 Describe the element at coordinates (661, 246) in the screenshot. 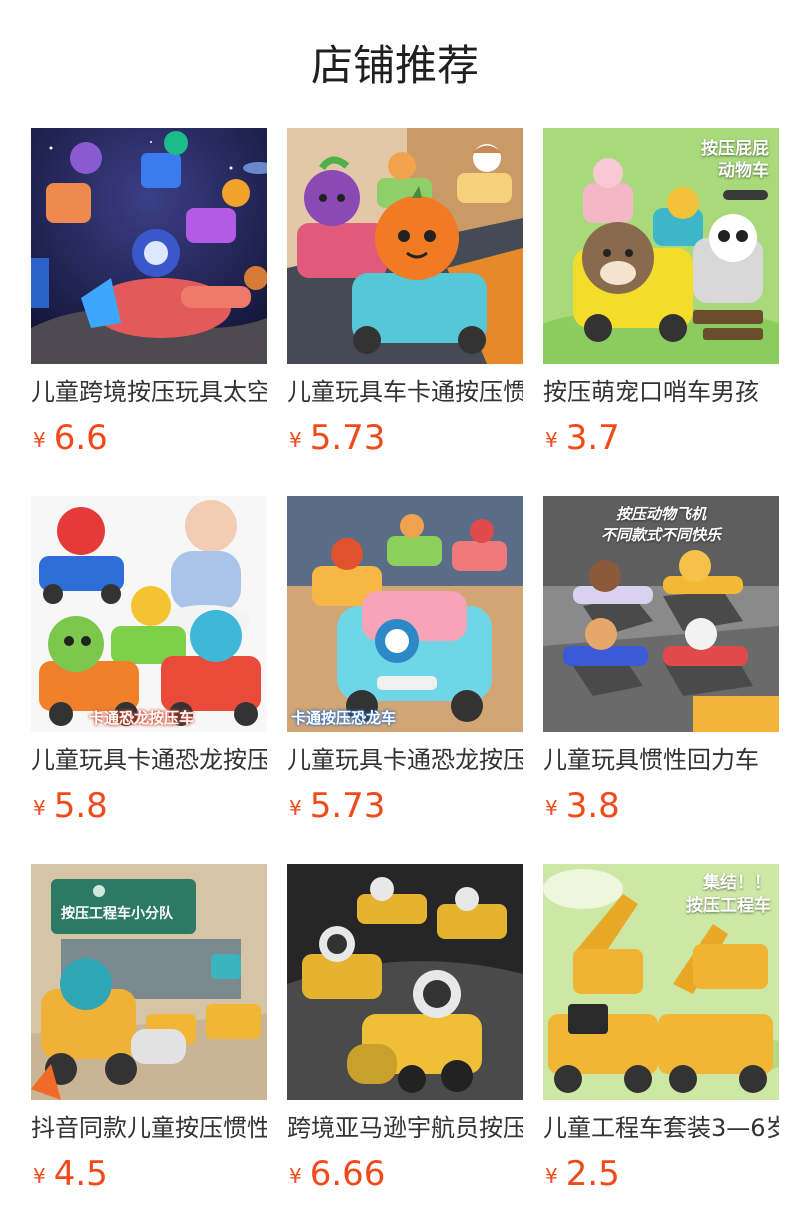

I see `product-image: 按压屁屁 动物车` at that location.